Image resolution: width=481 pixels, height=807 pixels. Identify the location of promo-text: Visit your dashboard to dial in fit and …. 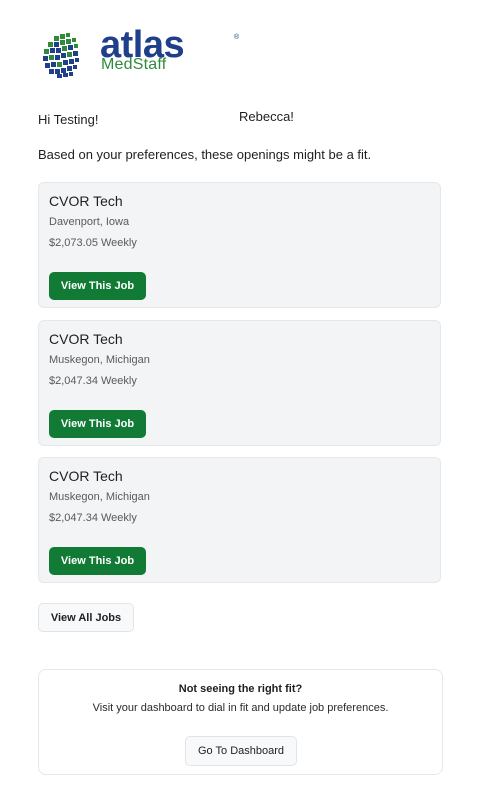
(240, 708).